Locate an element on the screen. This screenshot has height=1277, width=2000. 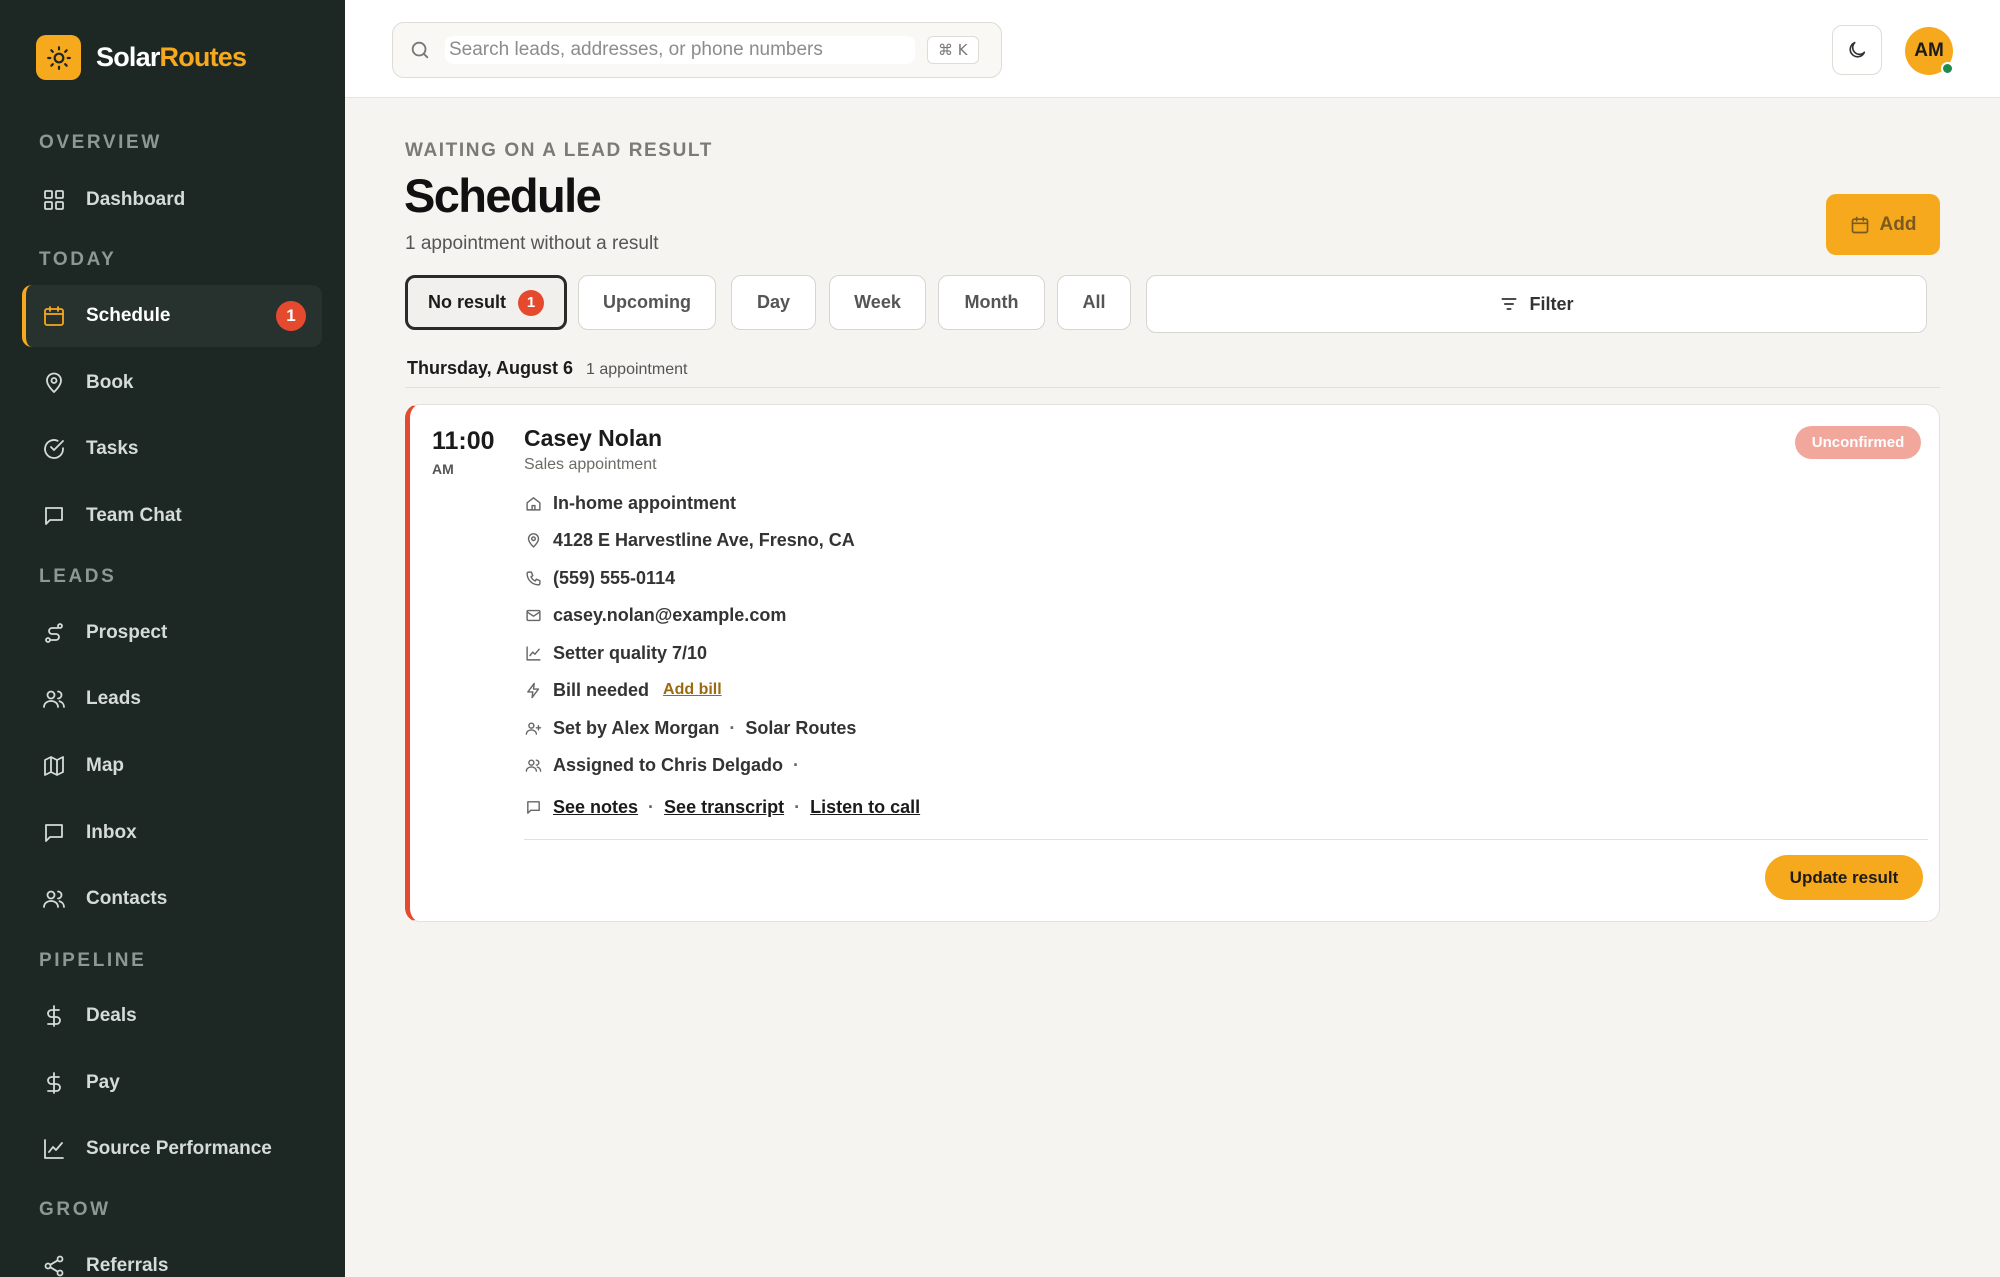
listen-to-call-link: Listen to call is located at coordinates (865, 807).